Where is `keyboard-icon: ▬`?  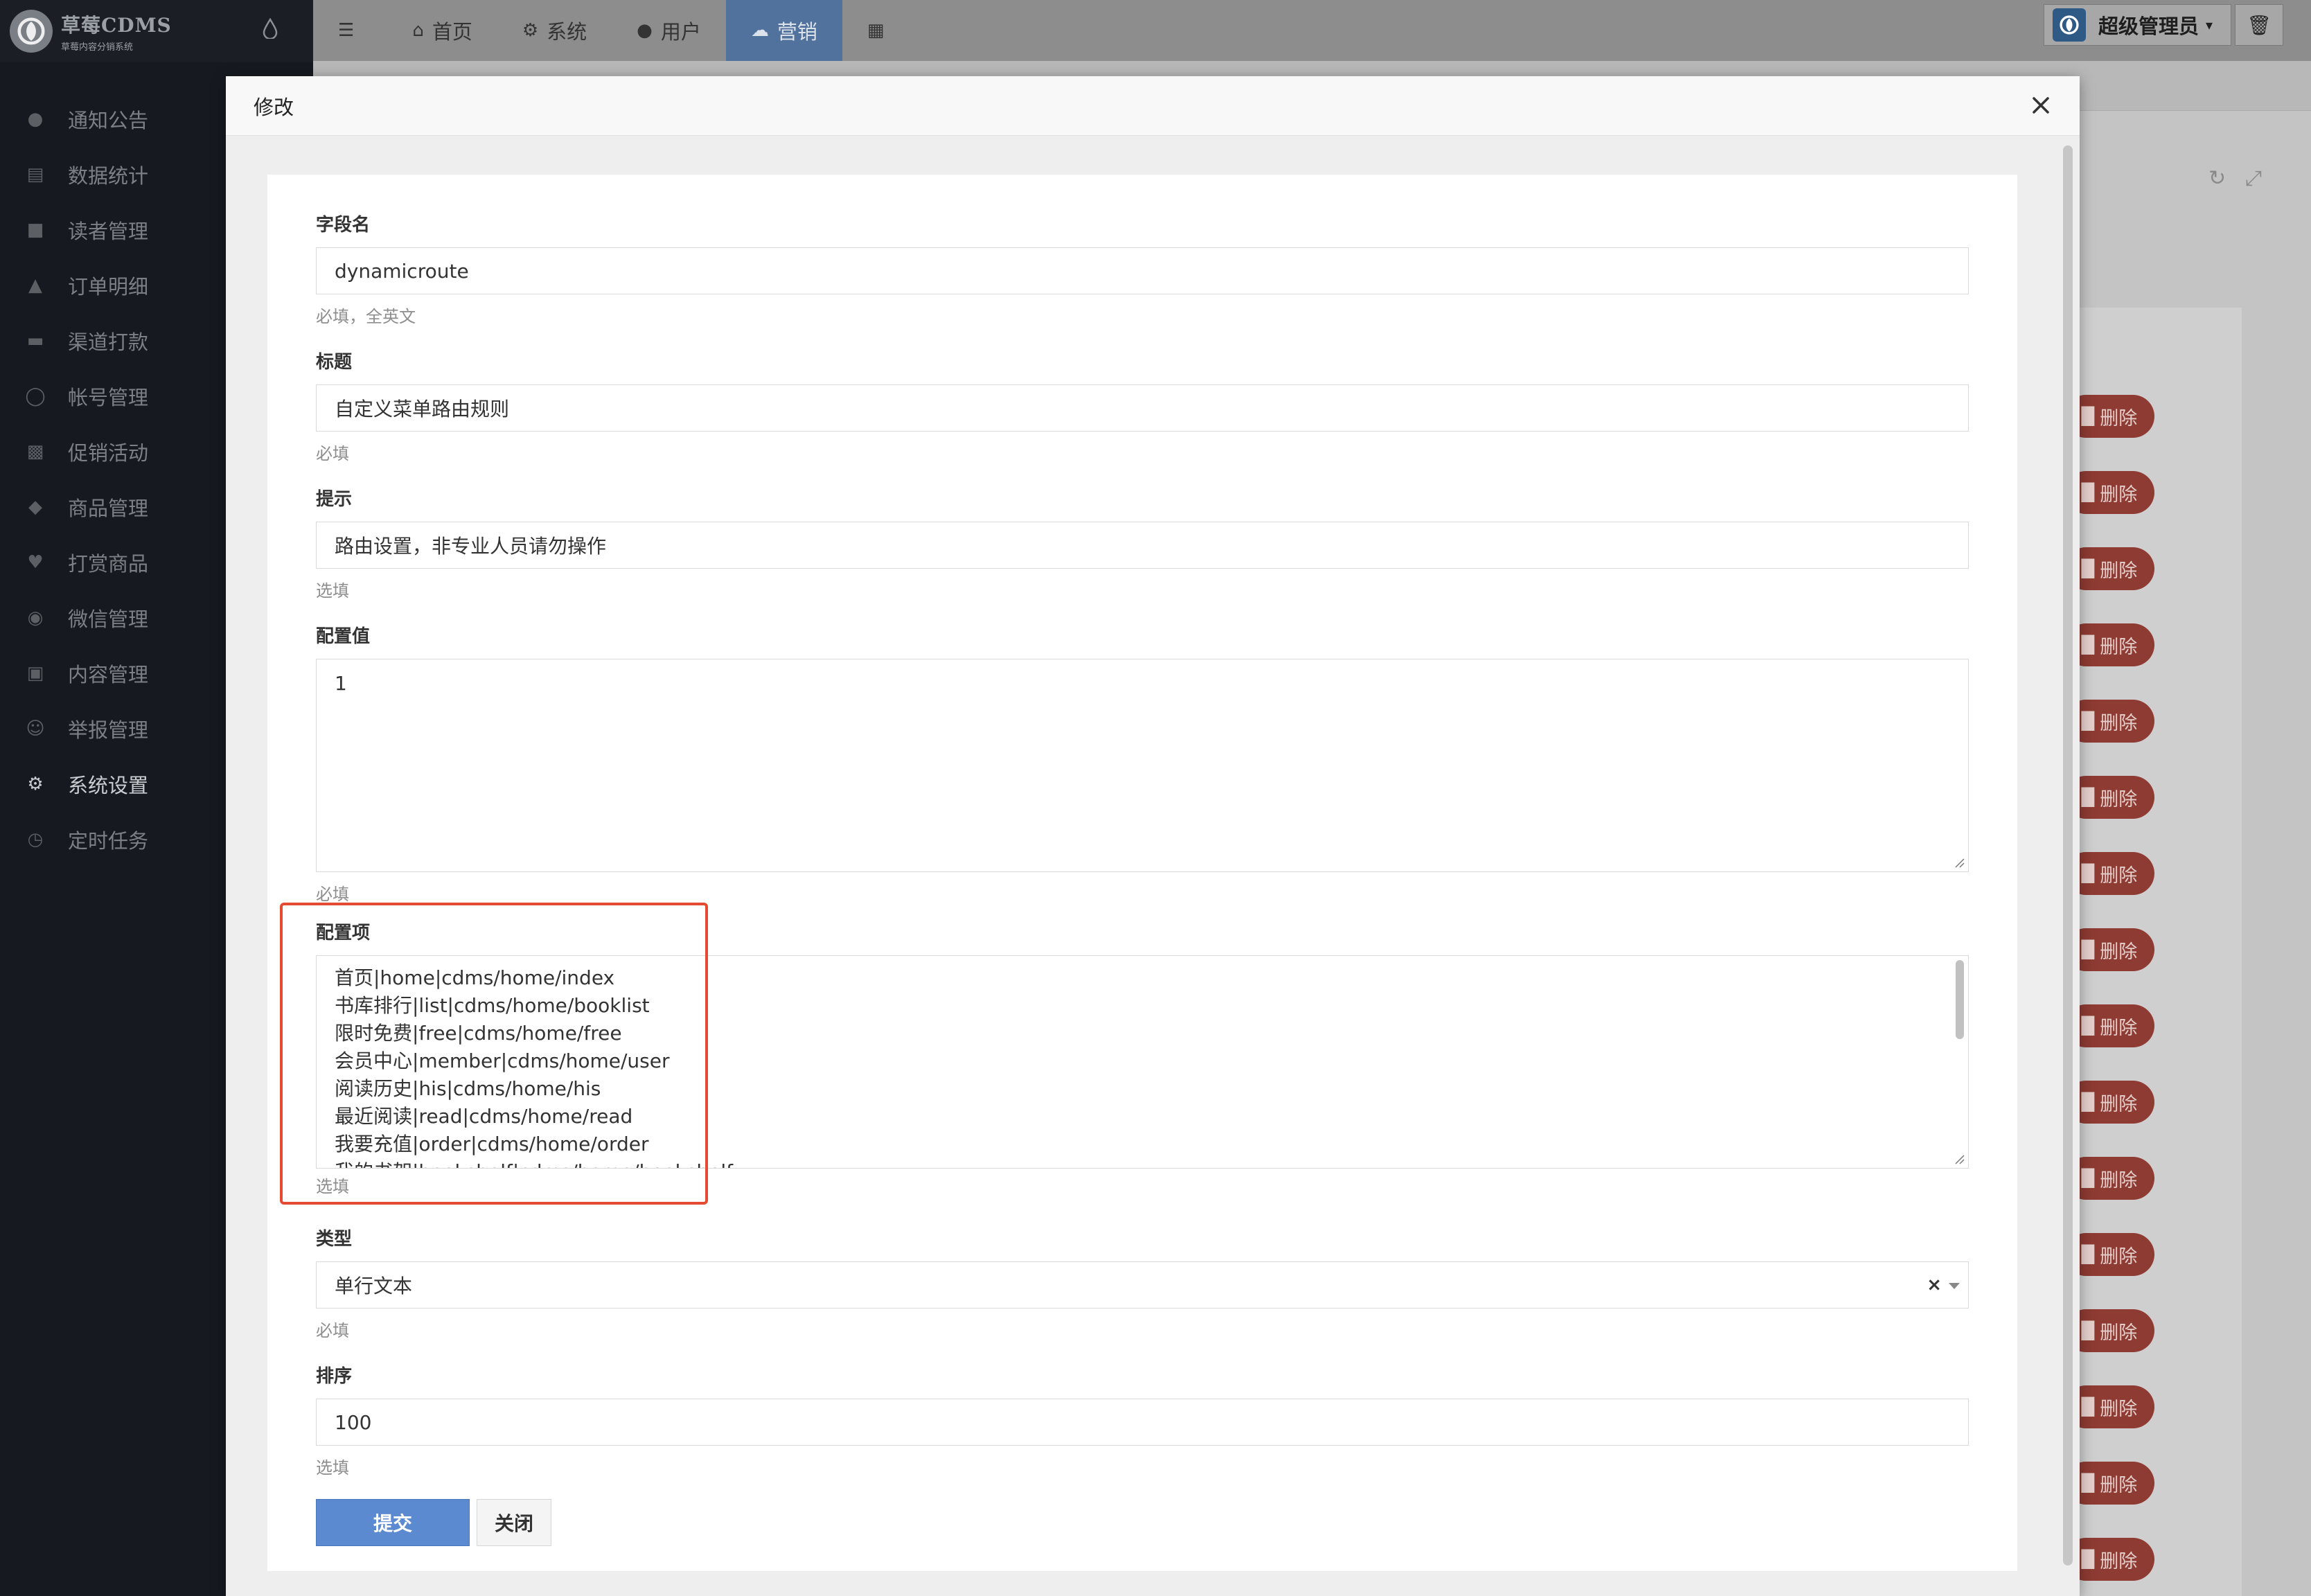
keyboard-icon: ▬ is located at coordinates (35, 340).